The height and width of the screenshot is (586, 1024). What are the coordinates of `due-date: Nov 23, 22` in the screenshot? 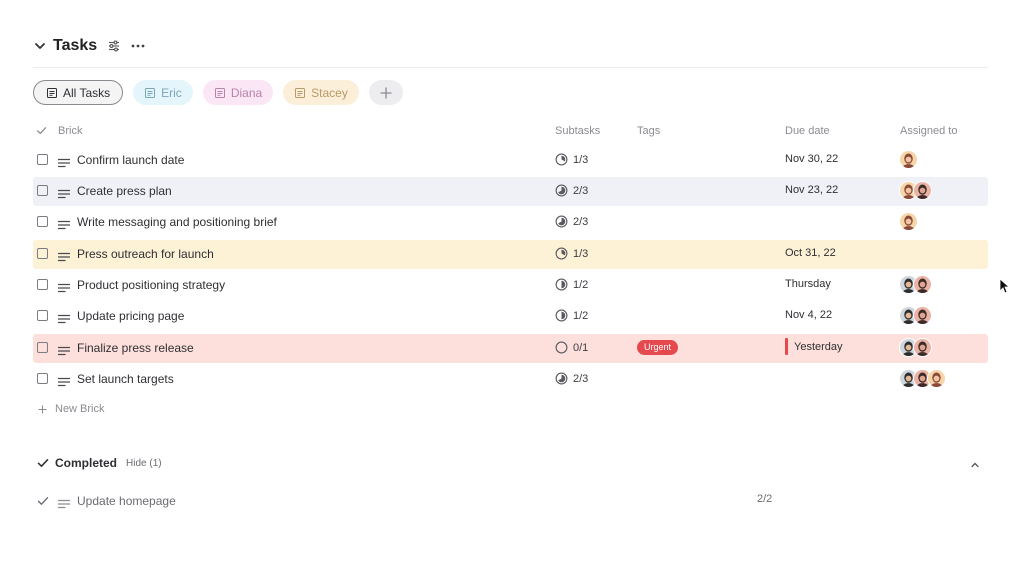 It's located at (811, 190).